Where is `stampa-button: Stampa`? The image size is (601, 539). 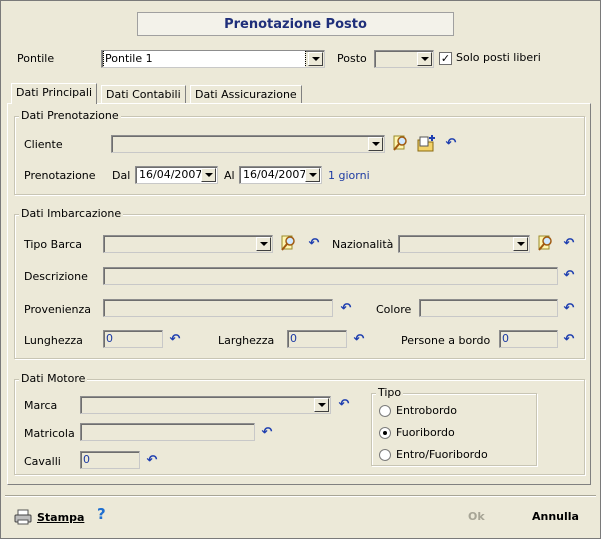 stampa-button: Stampa is located at coordinates (49, 517).